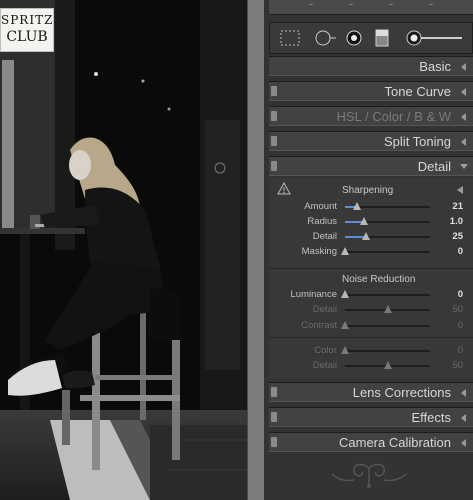 This screenshot has height=500, width=473. I want to click on section-label: Effects, so click(431, 417).